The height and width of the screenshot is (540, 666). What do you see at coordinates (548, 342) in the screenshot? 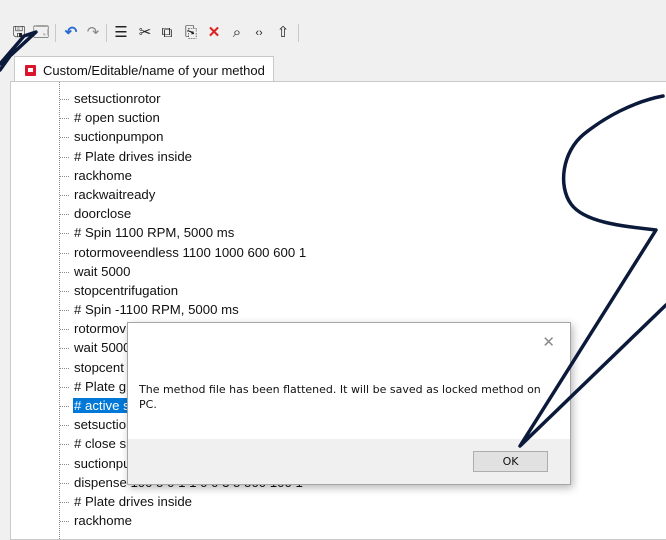
I see `close-icon: ✕` at bounding box center [548, 342].